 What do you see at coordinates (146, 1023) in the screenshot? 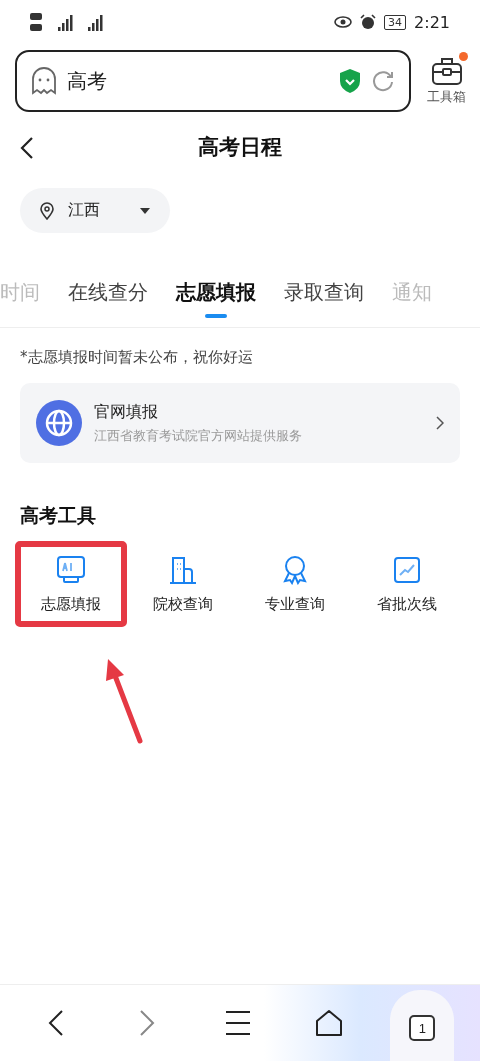
I see `forward-icon` at bounding box center [146, 1023].